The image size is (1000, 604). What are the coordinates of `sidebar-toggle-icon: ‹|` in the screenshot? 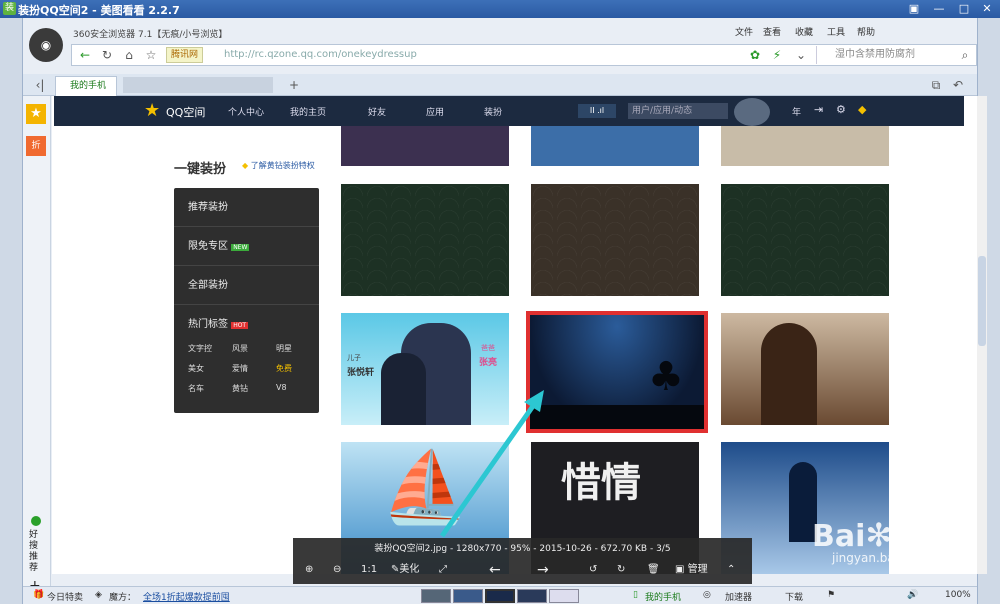 It's located at (40, 85).